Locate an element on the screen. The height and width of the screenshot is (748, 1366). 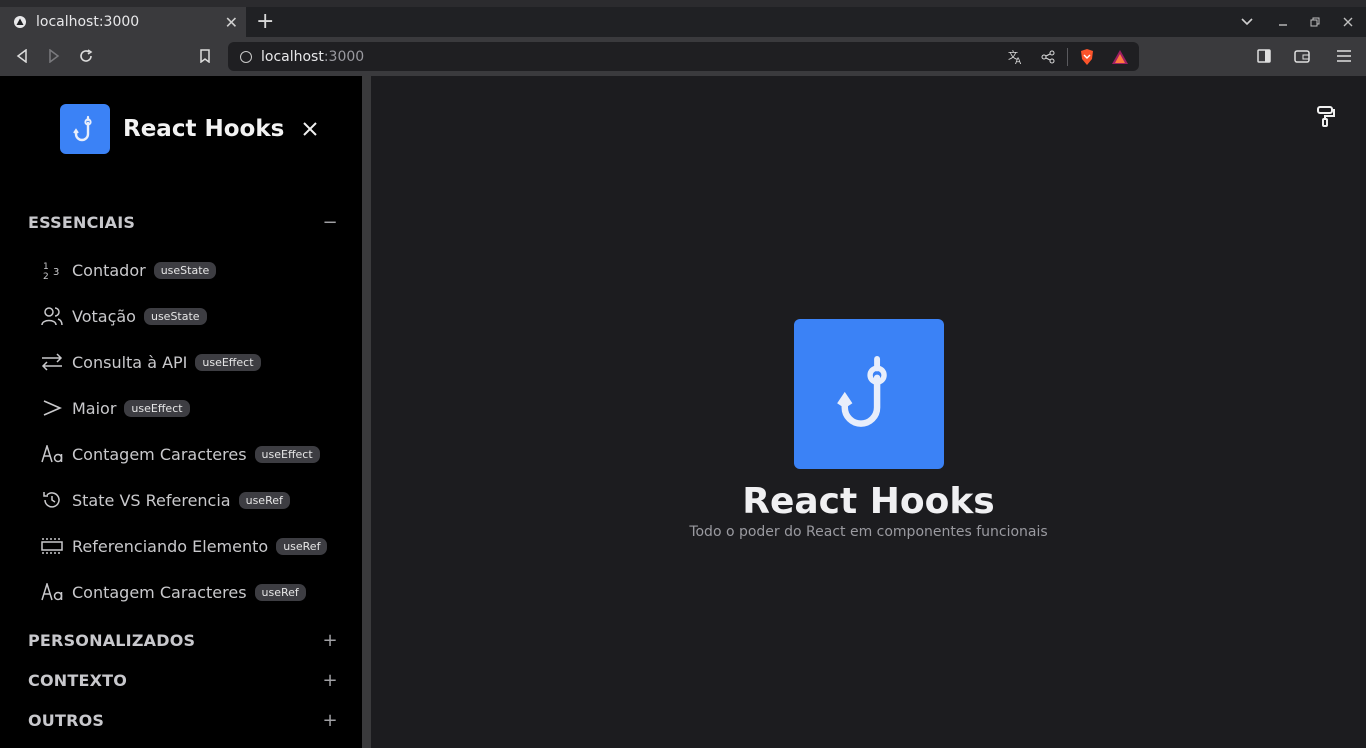
section-personalizados: PERSONALIZADOS + is located at coordinates (183, 640).